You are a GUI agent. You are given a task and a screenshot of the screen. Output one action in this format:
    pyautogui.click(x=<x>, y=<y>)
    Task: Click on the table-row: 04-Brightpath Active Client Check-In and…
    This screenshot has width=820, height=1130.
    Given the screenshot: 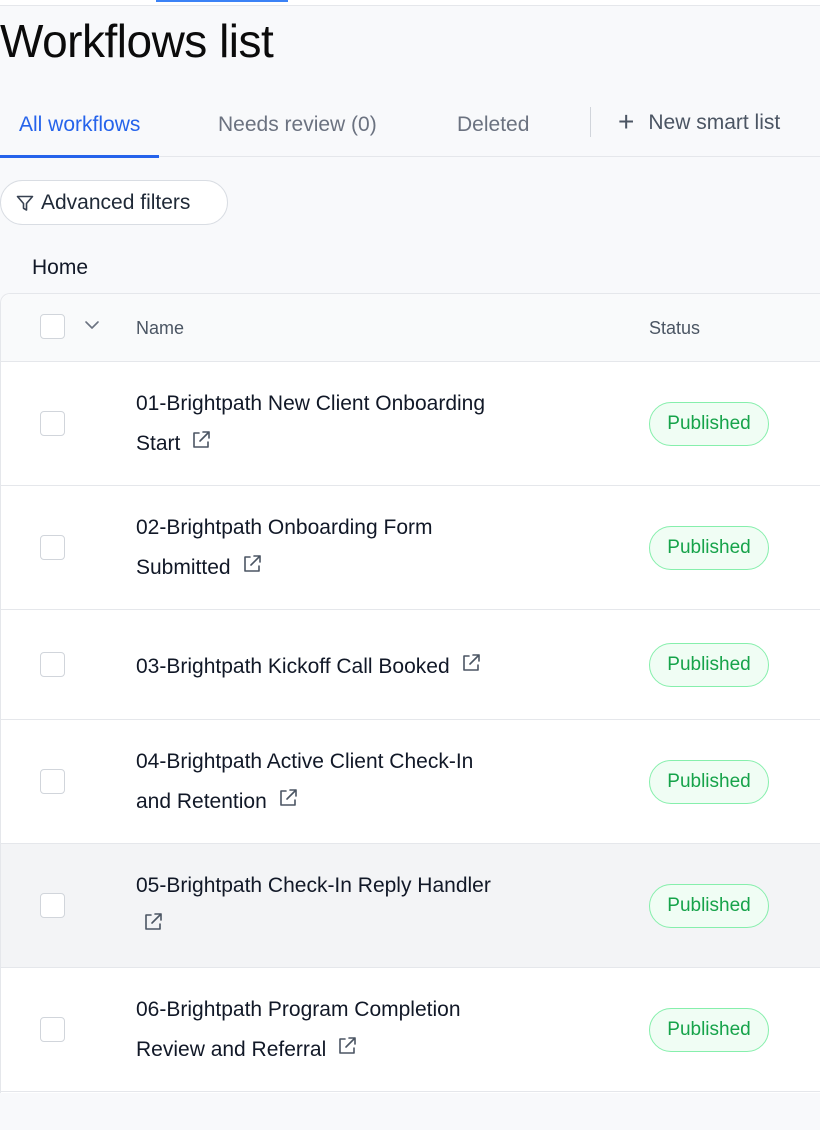 What is the action you would take?
    pyautogui.click(x=410, y=782)
    